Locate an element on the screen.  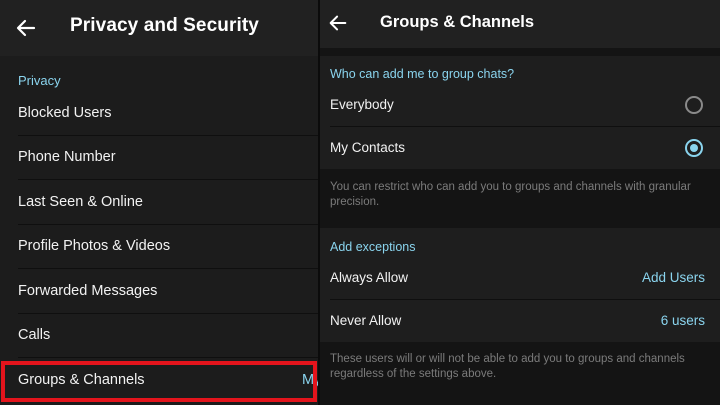
settings-item-label: Profile Photos & Videos is located at coordinates (94, 246).